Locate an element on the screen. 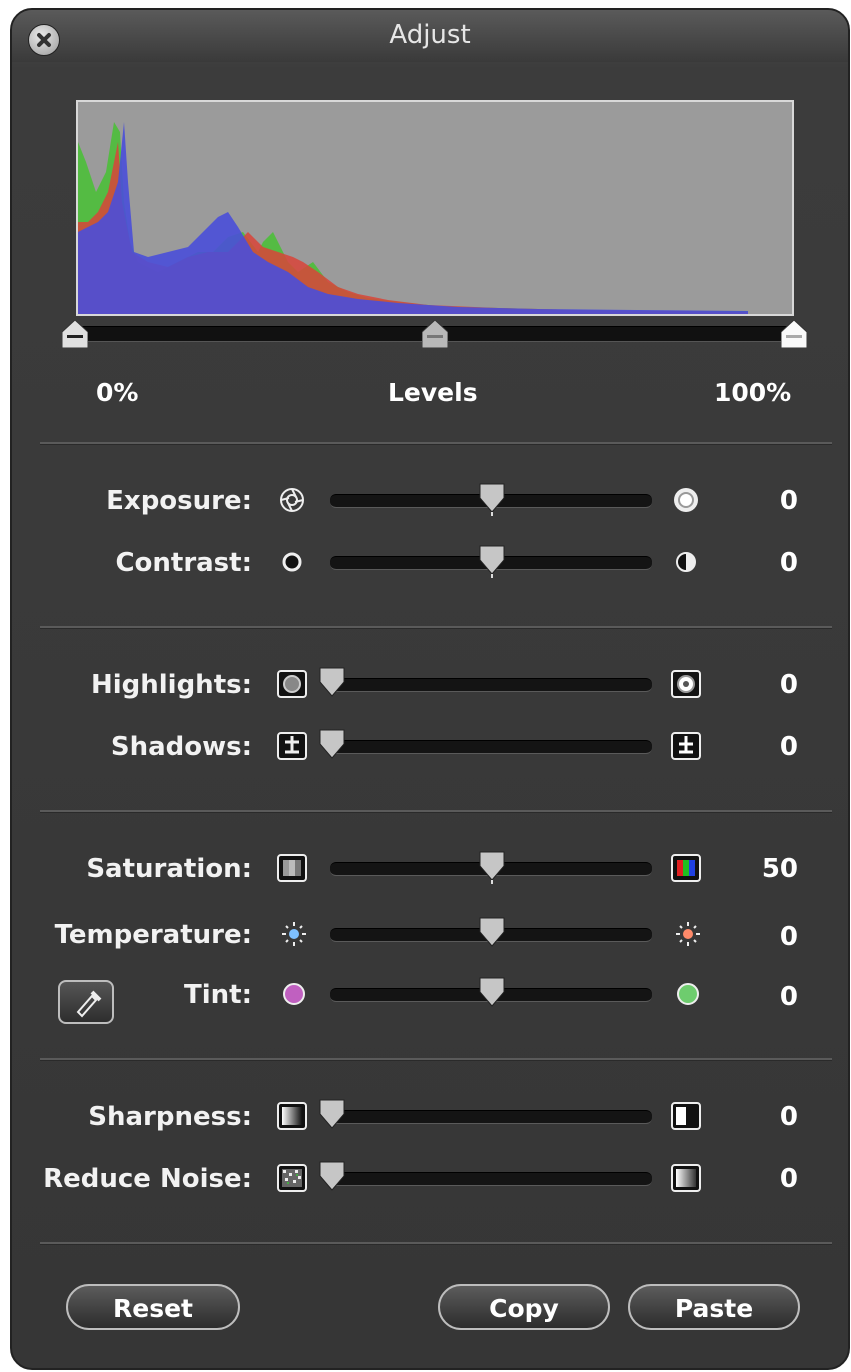 The height and width of the screenshot is (1372, 851). highlights-high-icon is located at coordinates (686, 684).